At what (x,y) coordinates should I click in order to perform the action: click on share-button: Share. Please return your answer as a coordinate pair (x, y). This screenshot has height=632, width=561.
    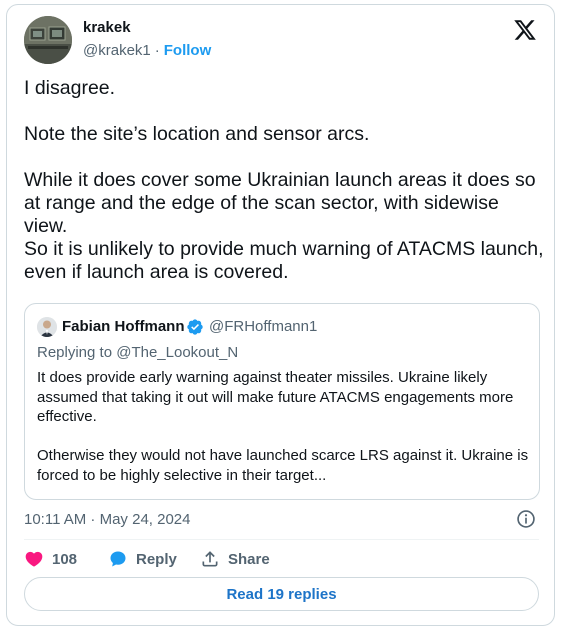
    Looking at the image, I should click on (235, 559).